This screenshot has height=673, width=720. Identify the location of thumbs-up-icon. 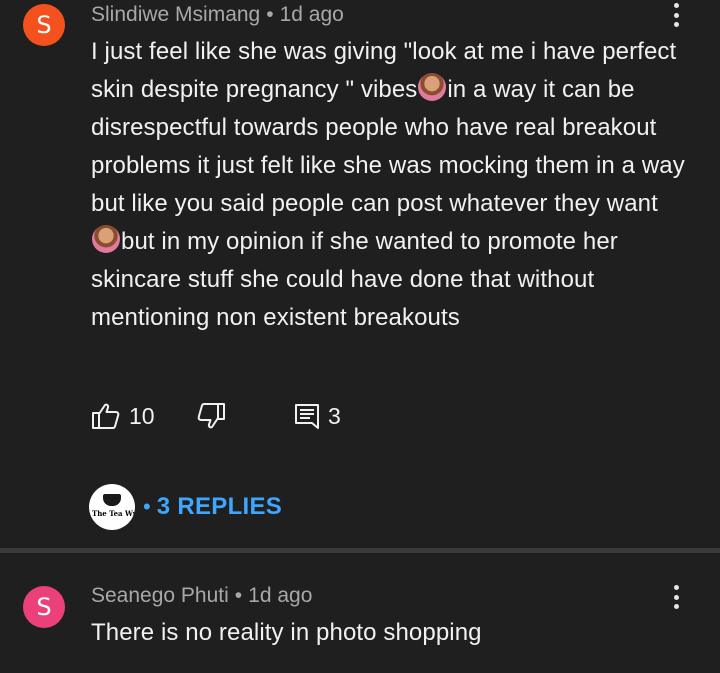
(106, 416).